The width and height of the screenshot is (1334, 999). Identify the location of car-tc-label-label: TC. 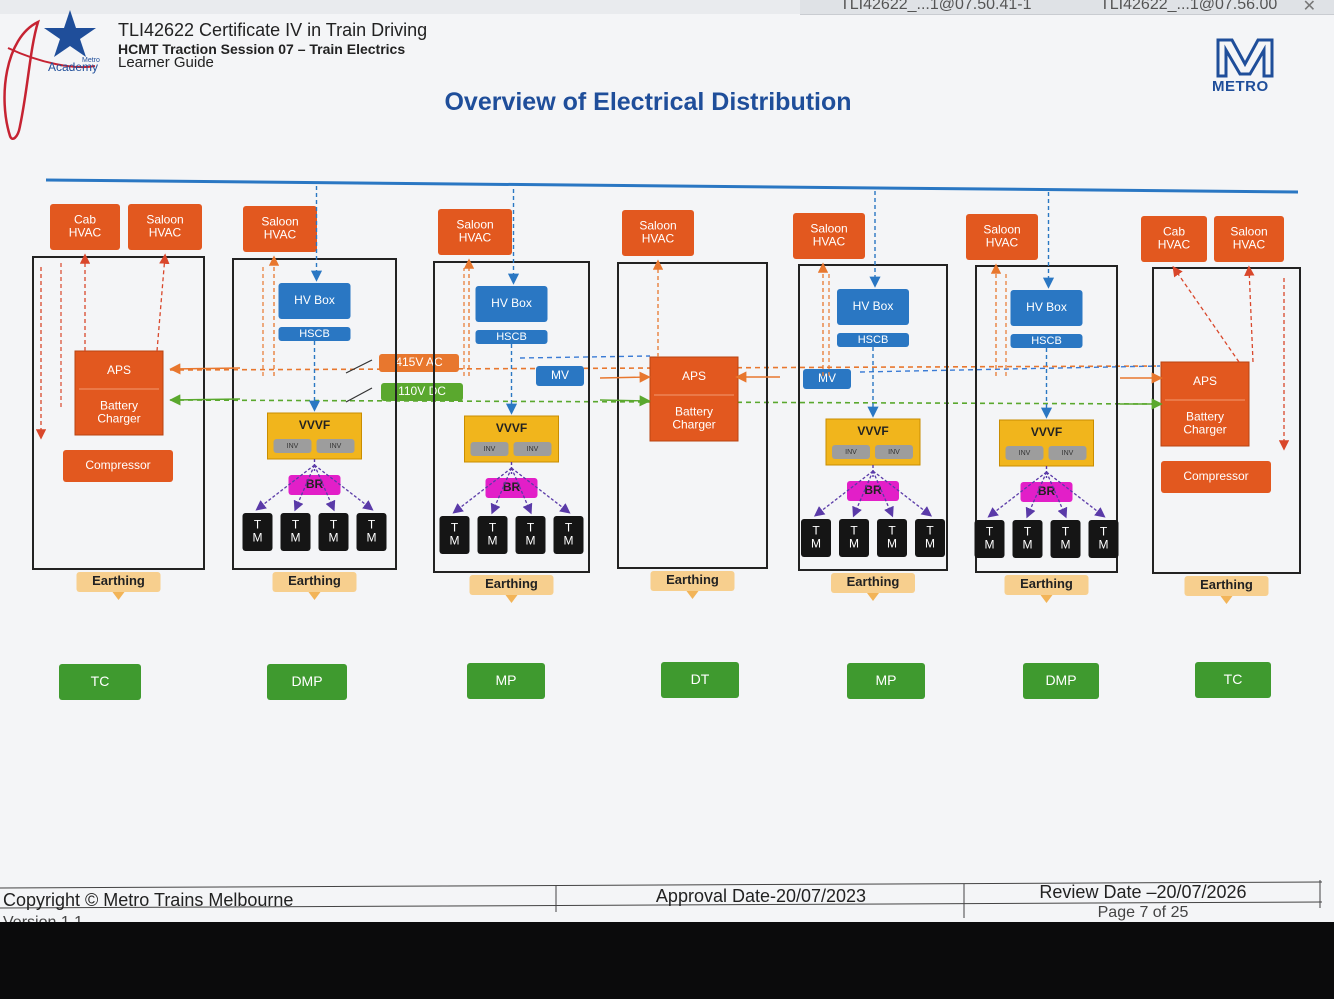
(100, 681).